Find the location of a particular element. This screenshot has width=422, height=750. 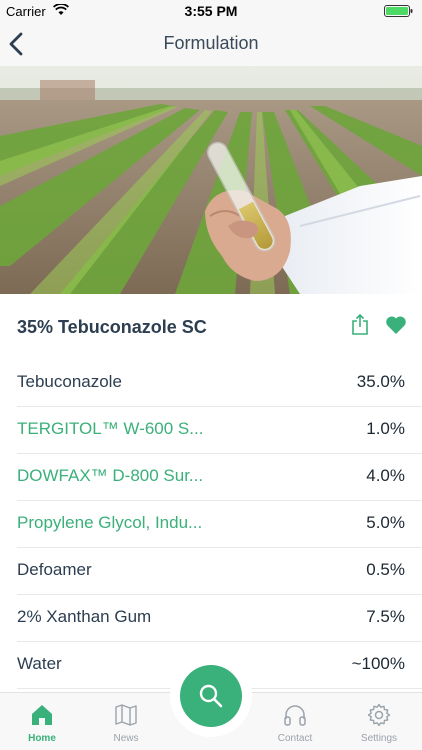

ingredient-row: 2% Xanthan Gum 7.5% is located at coordinates (219, 618).